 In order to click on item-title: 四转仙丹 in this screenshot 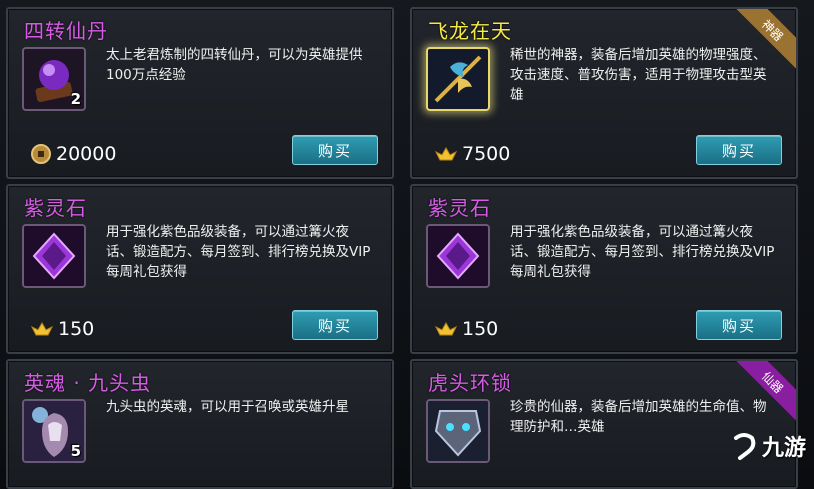, I will do `click(66, 31)`.